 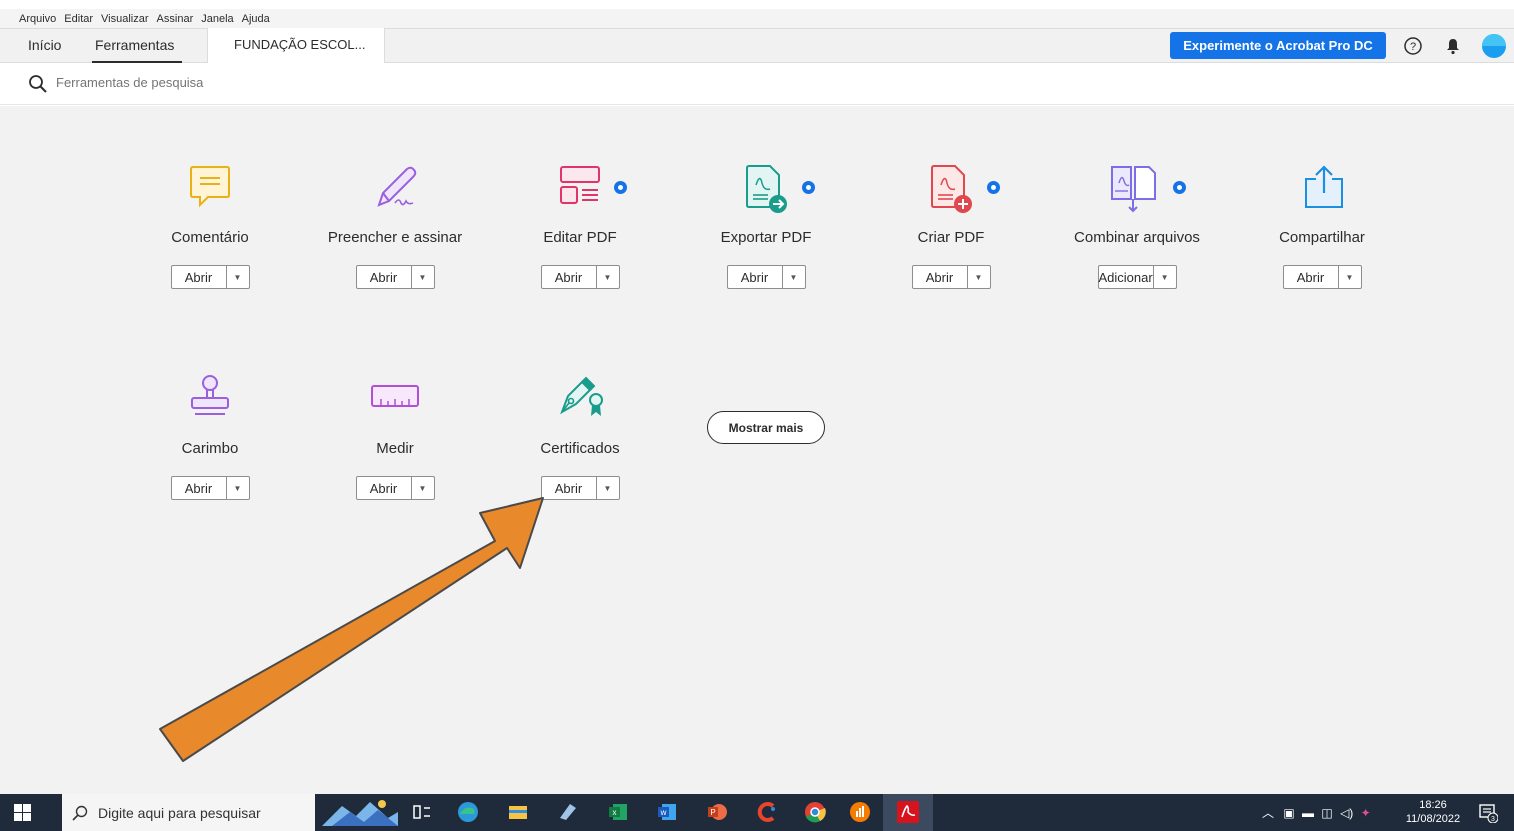 I want to click on windows-start-icon, so click(x=22, y=812).